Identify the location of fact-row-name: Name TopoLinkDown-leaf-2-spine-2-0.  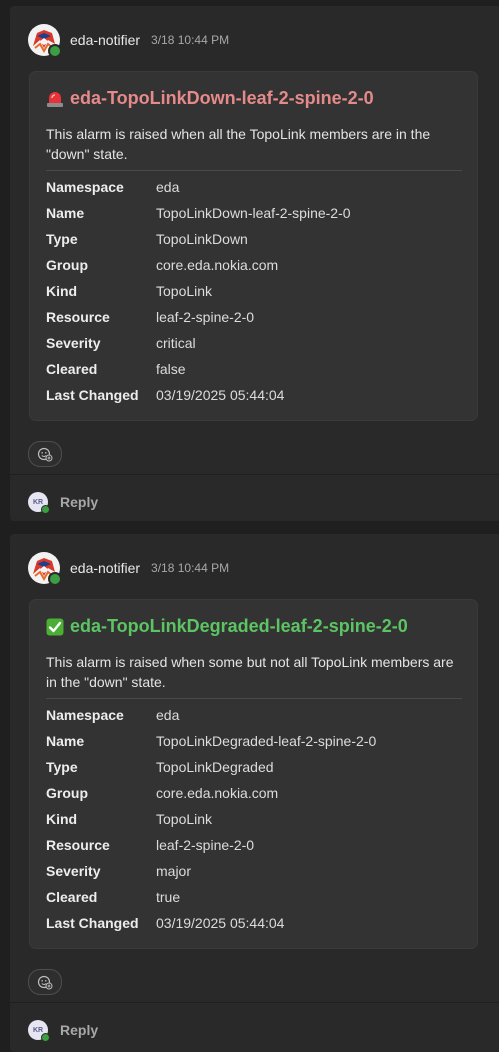
(256, 213).